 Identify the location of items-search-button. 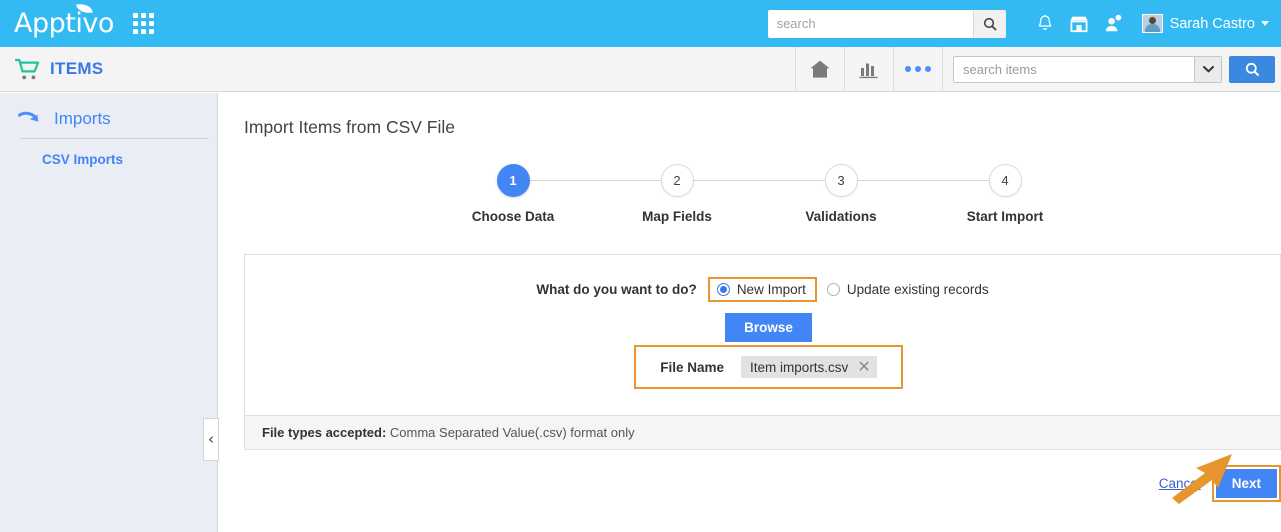
(1252, 69).